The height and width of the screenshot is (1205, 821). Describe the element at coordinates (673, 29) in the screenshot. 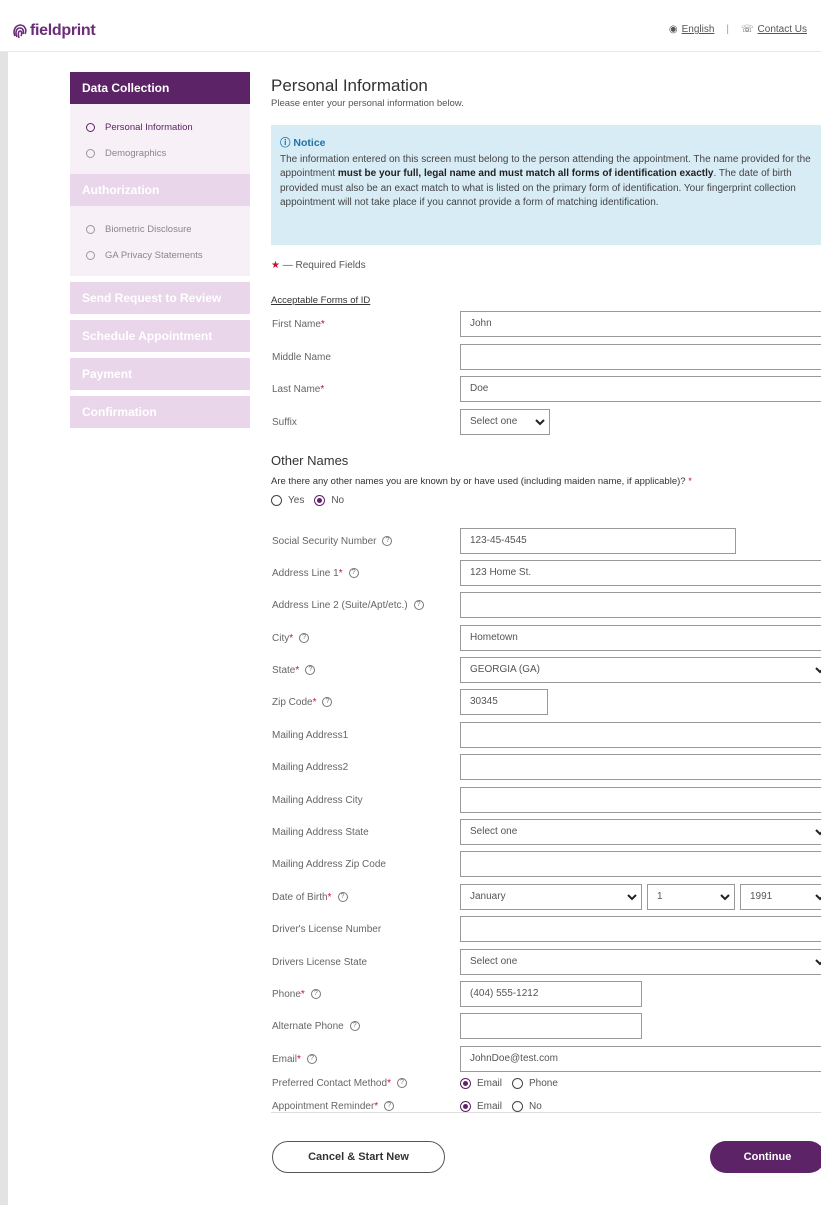

I see `globe-icon: ◉` at that location.